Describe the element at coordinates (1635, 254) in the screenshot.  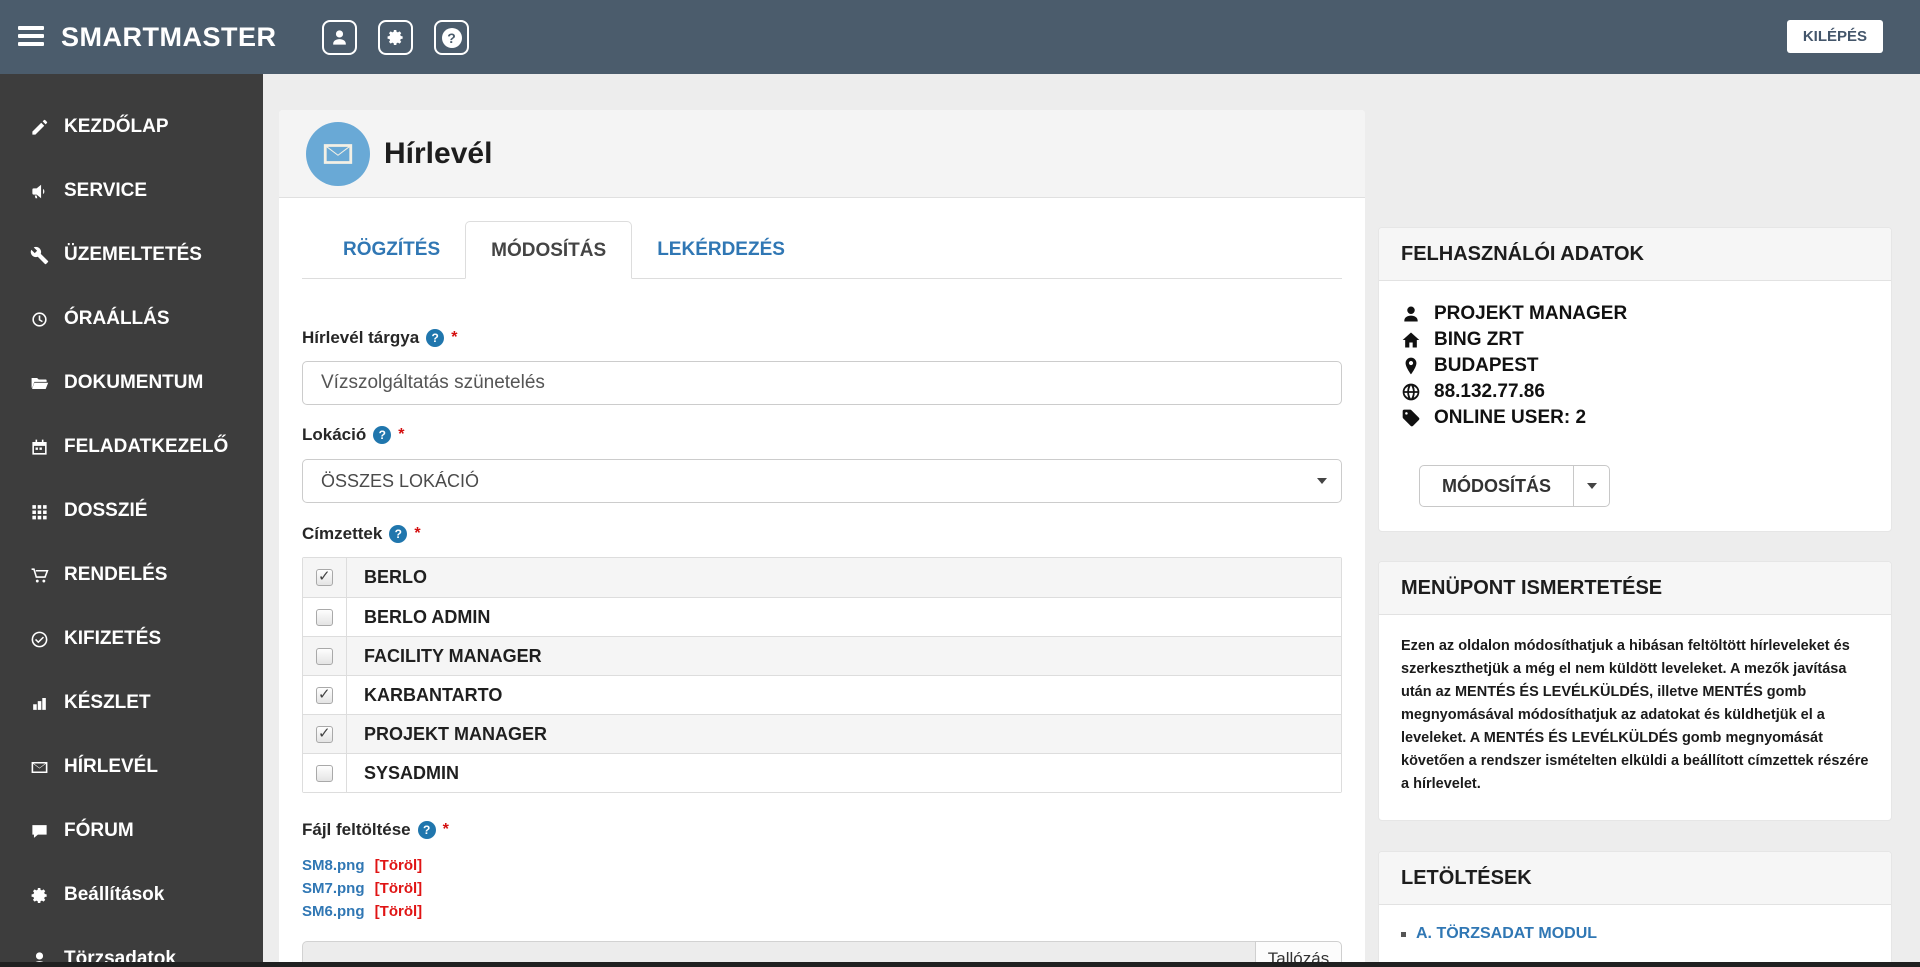
I see `user-data-panel-title: FELHASZNÁLÓI ADATOK` at that location.